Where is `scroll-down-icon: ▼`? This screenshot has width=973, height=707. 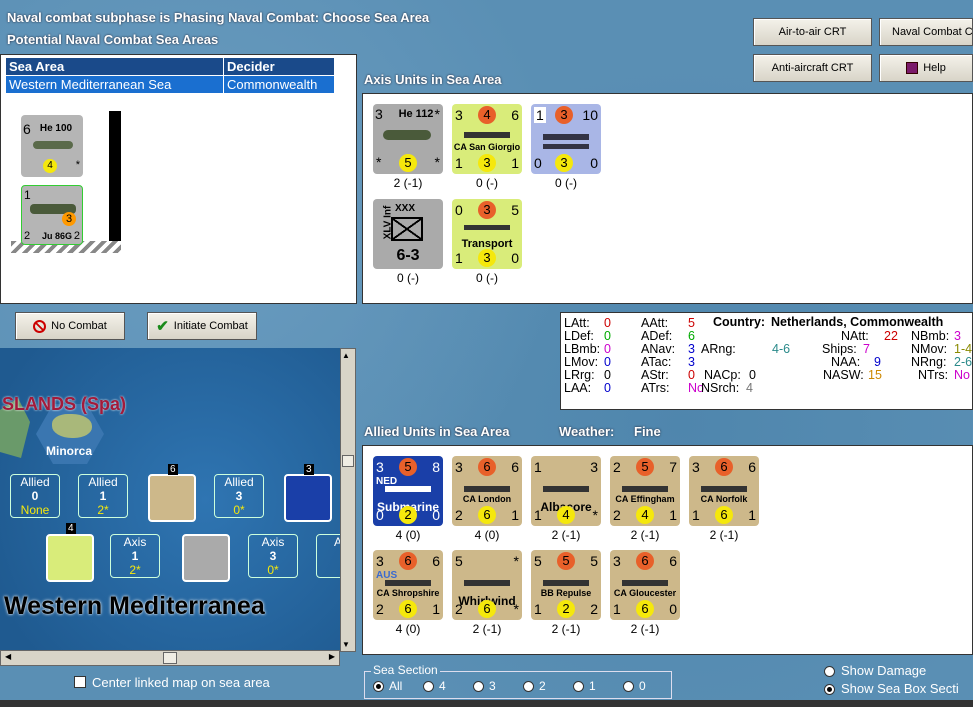 scroll-down-icon: ▼ is located at coordinates (346, 644).